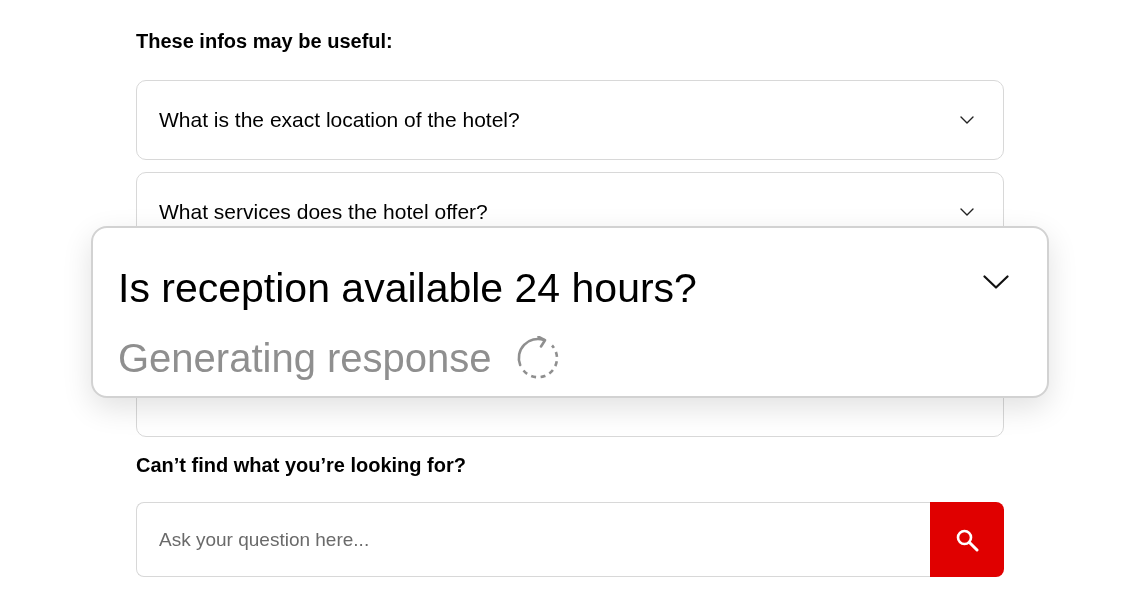 This screenshot has height=608, width=1142. I want to click on section-heading: Can’t find what you’re looking for?, so click(301, 465).